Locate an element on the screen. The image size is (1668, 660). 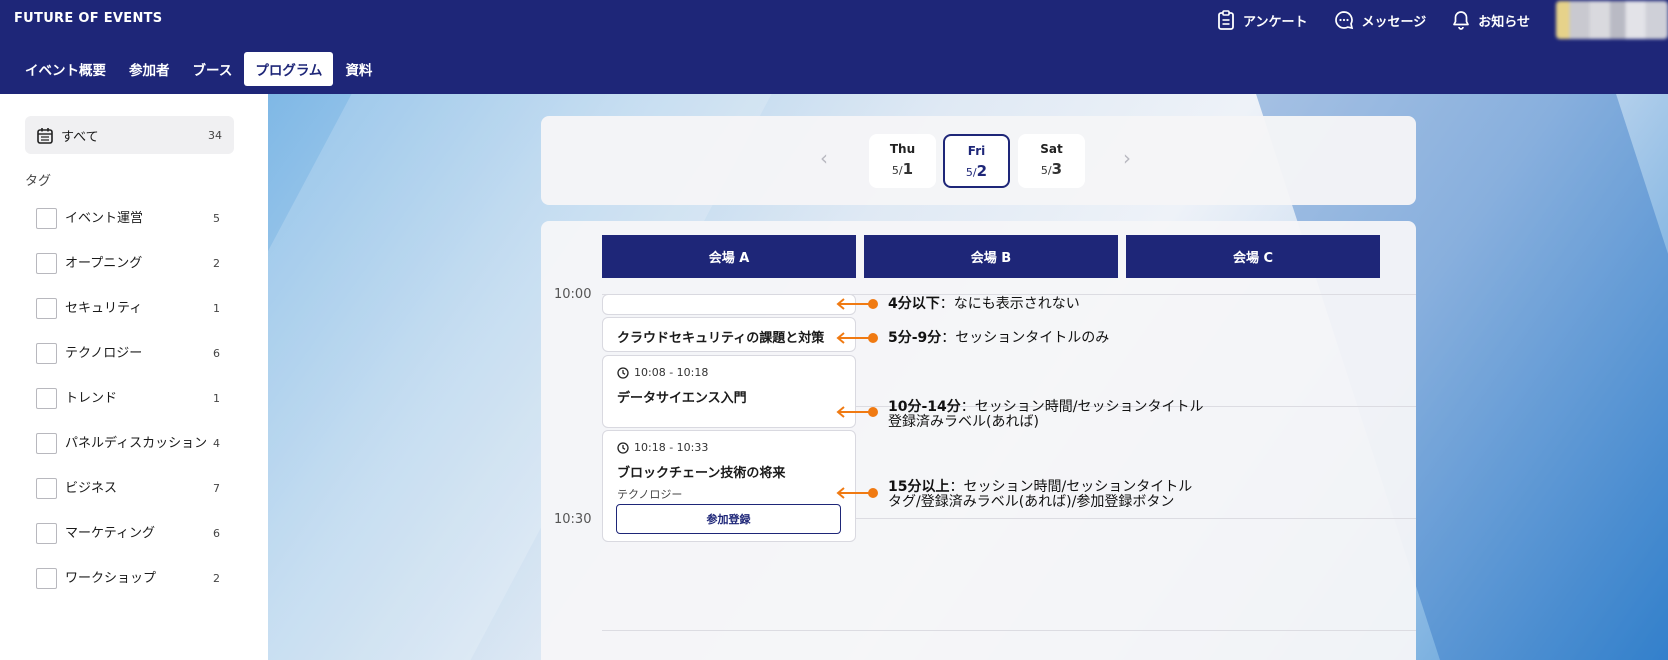
session-title: データサイエンス入門 is located at coordinates (682, 398).